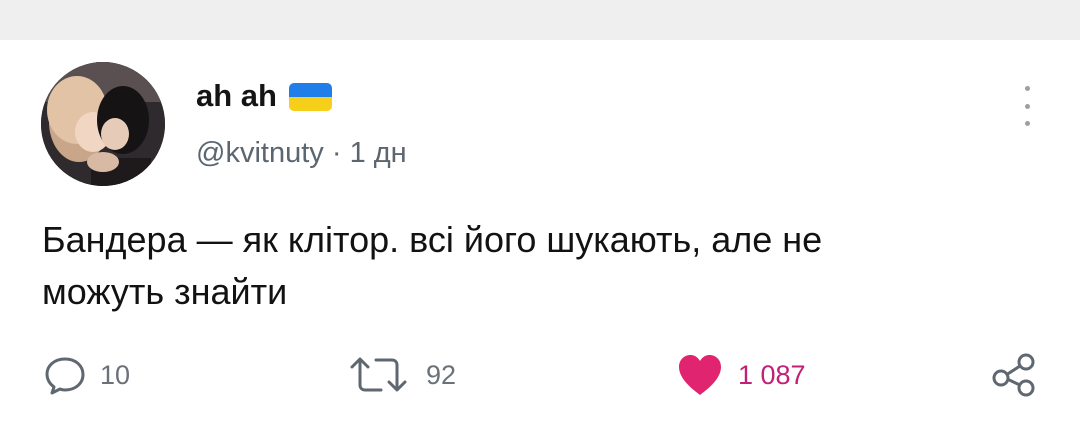  I want to click on more-vertical-icon, so click(1027, 106).